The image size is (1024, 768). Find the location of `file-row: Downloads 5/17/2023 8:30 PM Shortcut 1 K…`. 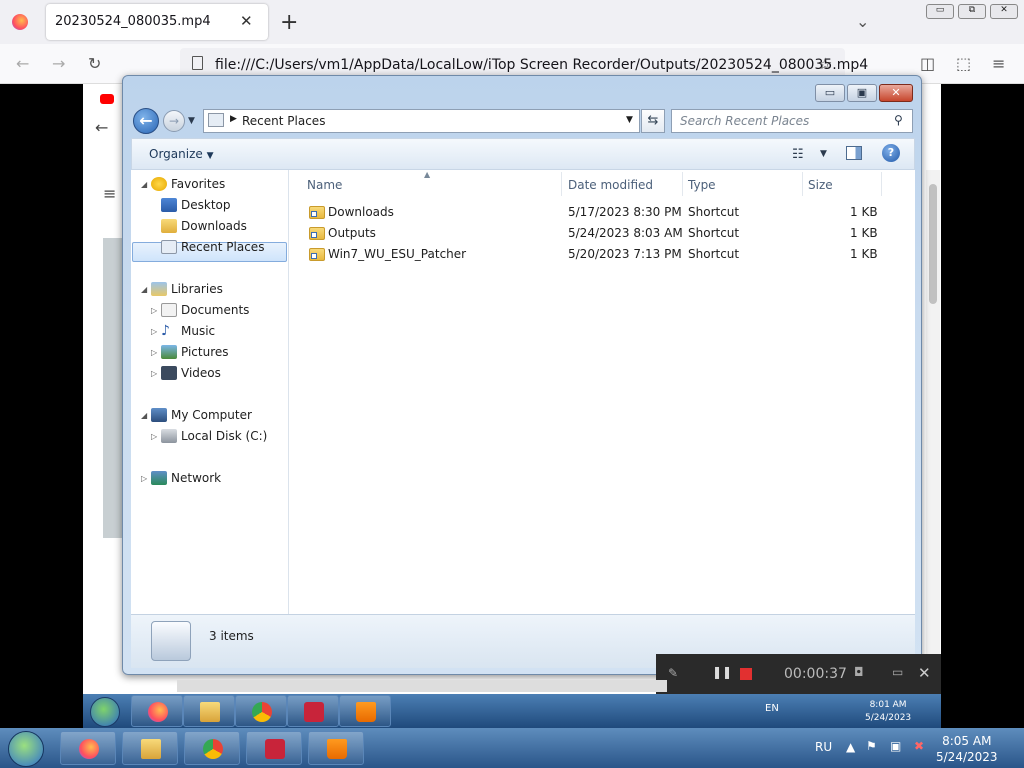

file-row: Downloads 5/17/2023 8:30 PM Shortcut 1 K… is located at coordinates (602, 212).